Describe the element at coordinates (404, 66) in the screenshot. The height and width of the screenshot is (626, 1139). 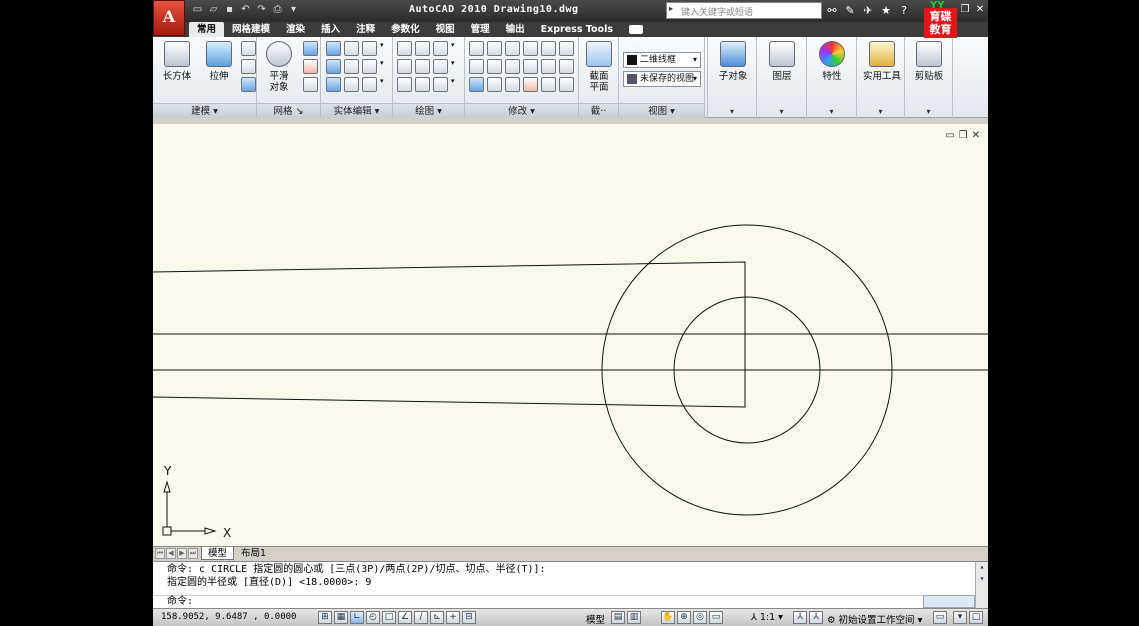
I see `spline-icon` at that location.